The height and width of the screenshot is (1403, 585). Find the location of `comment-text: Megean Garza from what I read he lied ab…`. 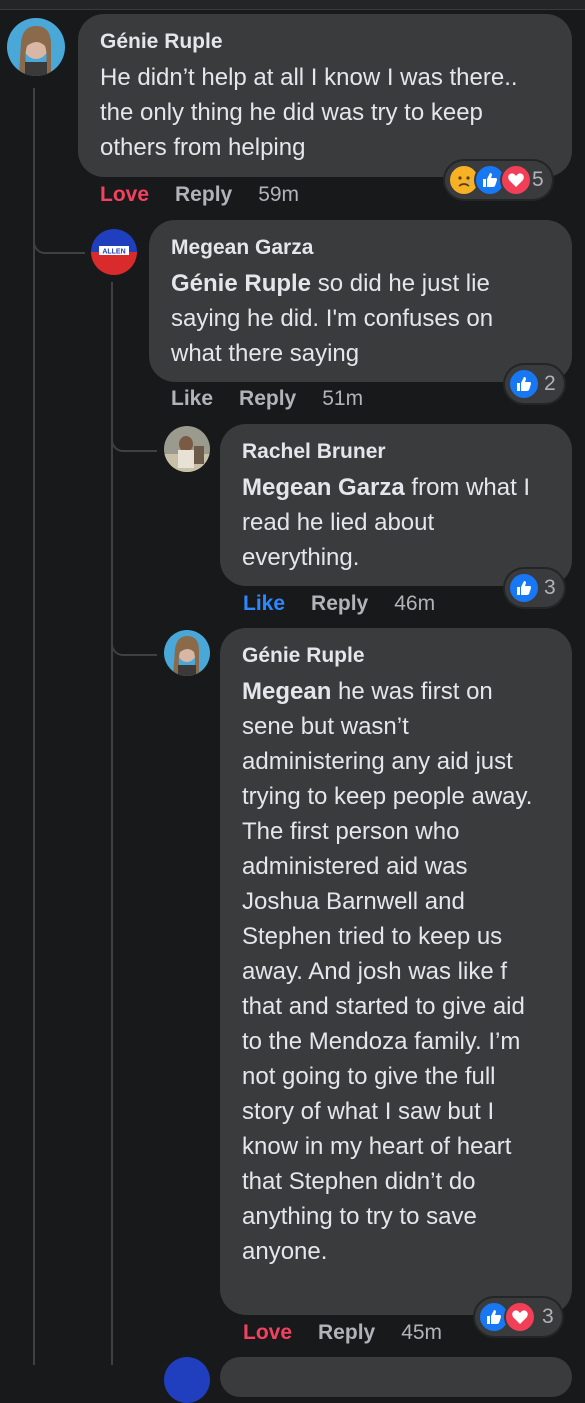

comment-text: Megean Garza from what I read he lied ab… is located at coordinates (396, 522).